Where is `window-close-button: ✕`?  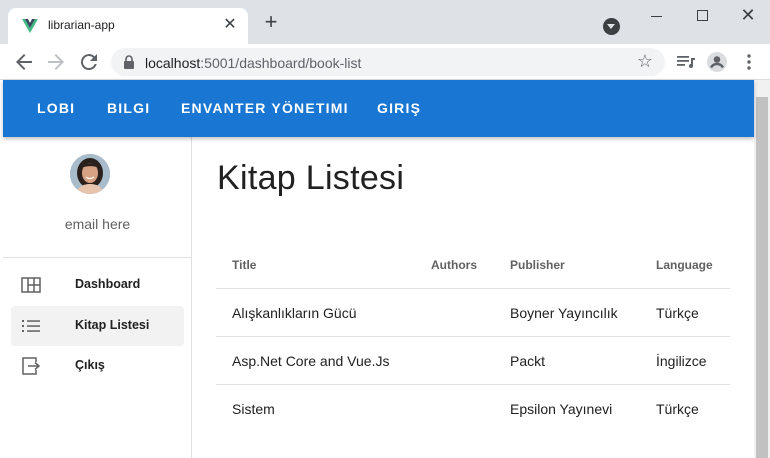 window-close-button: ✕ is located at coordinates (748, 15).